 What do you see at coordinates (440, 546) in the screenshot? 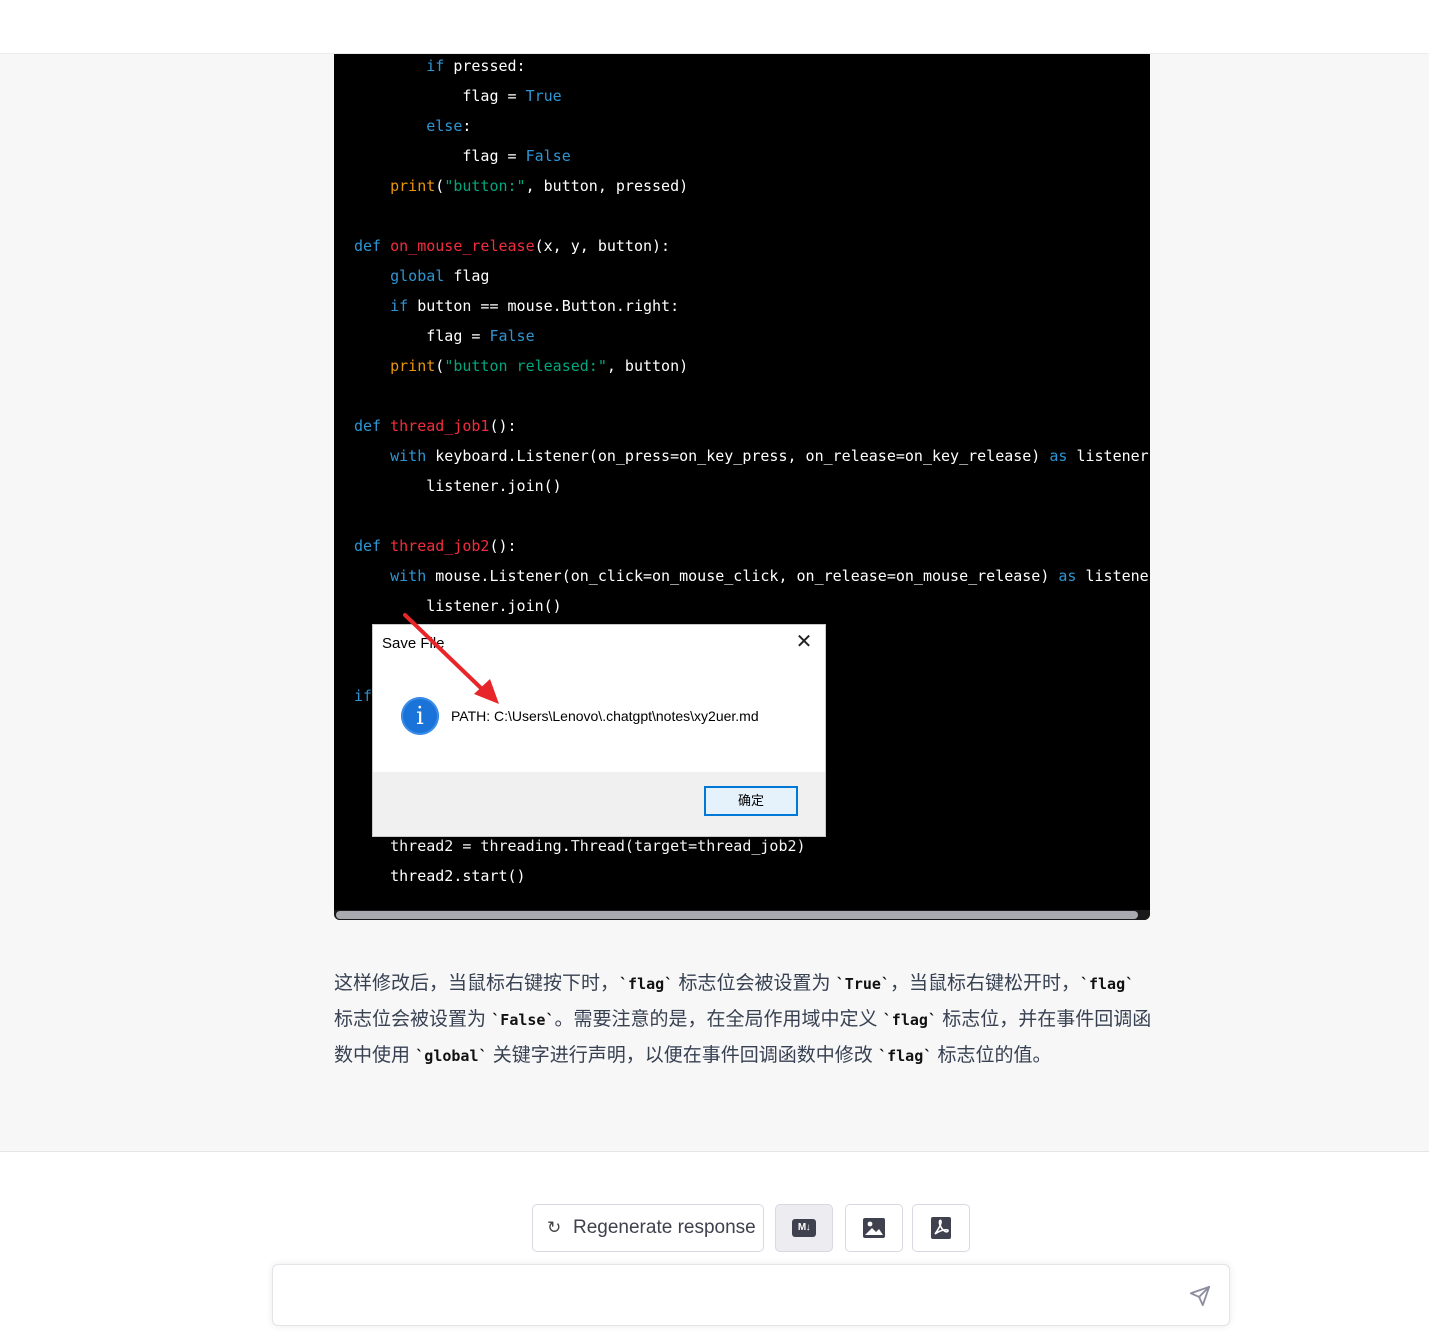
I see `code-token: thread_job2` at bounding box center [440, 546].